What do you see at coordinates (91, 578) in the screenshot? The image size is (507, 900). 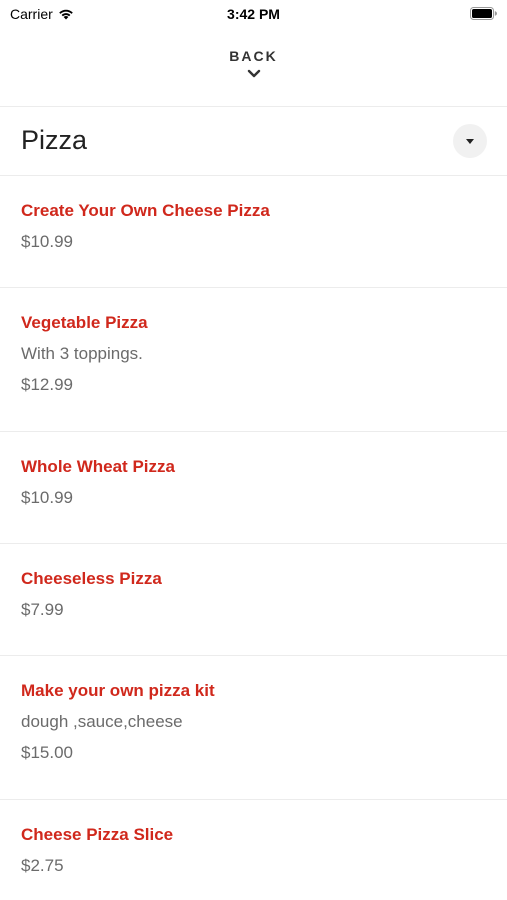 I see `menu-item-name: Cheeseless Pizza` at bounding box center [91, 578].